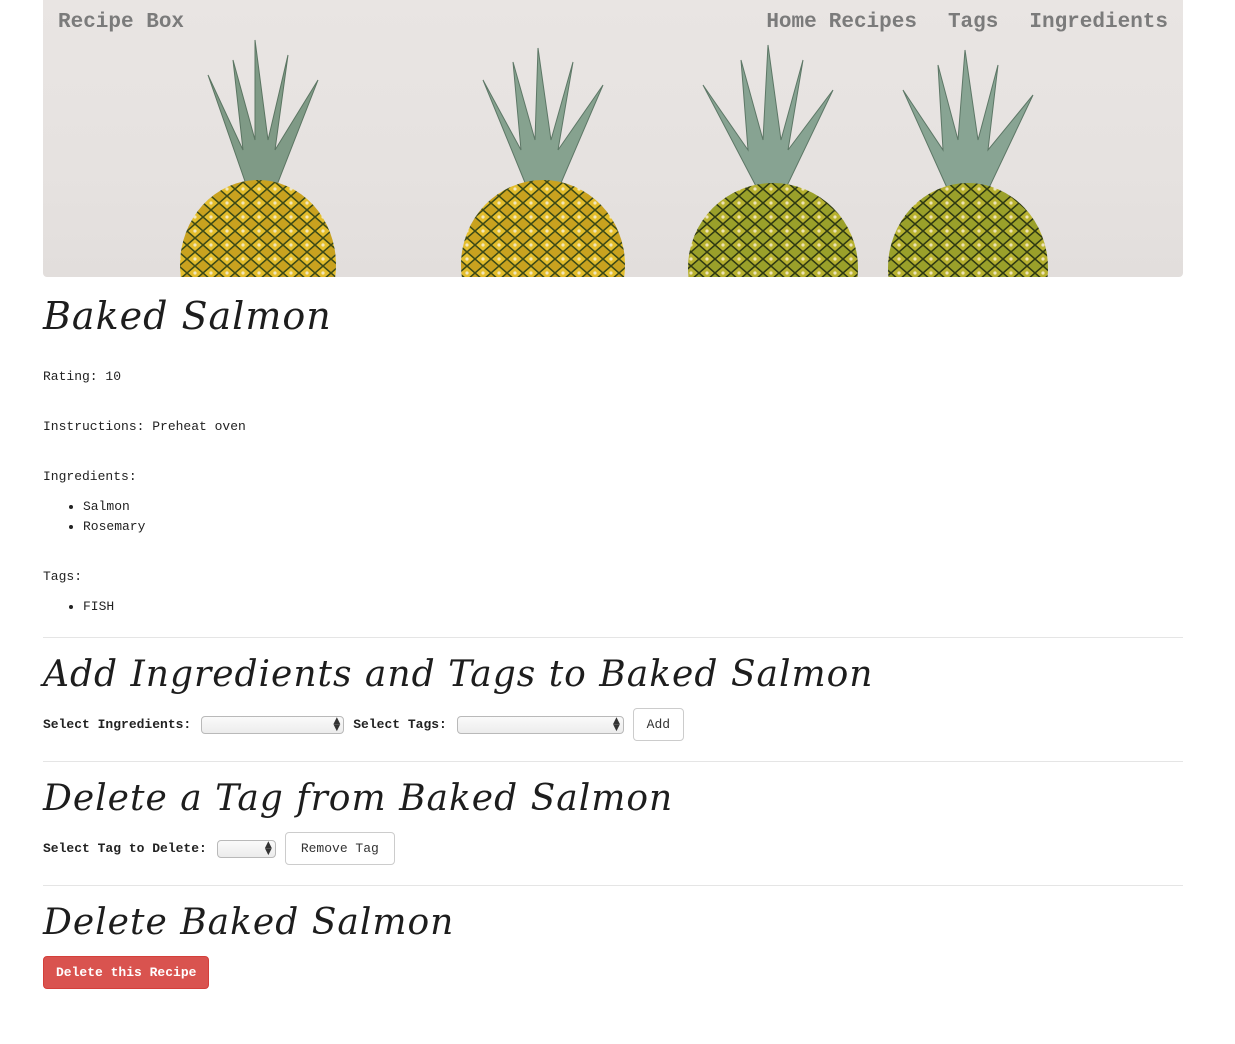 The width and height of the screenshot is (1235, 1044). What do you see at coordinates (126, 972) in the screenshot?
I see `delete-recipe-button: Delete this Recipe` at bounding box center [126, 972].